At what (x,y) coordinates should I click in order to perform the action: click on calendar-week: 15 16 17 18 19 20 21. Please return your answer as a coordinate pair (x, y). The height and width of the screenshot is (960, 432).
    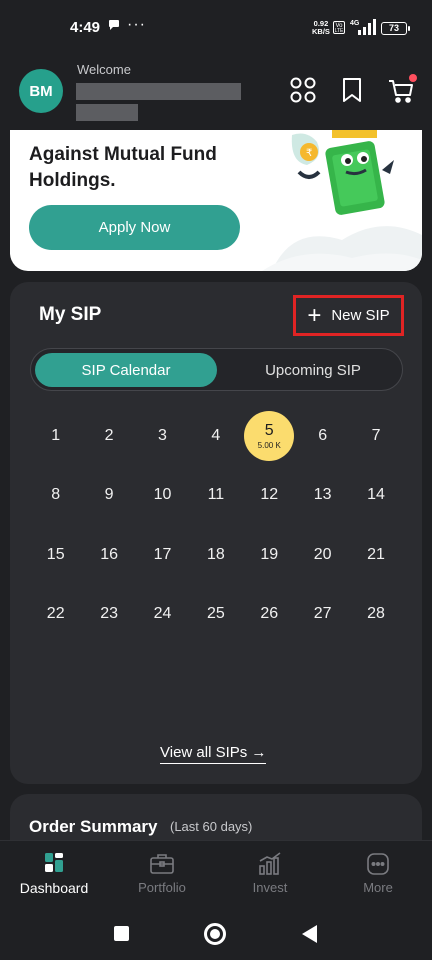
    Looking at the image, I should click on (216, 555).